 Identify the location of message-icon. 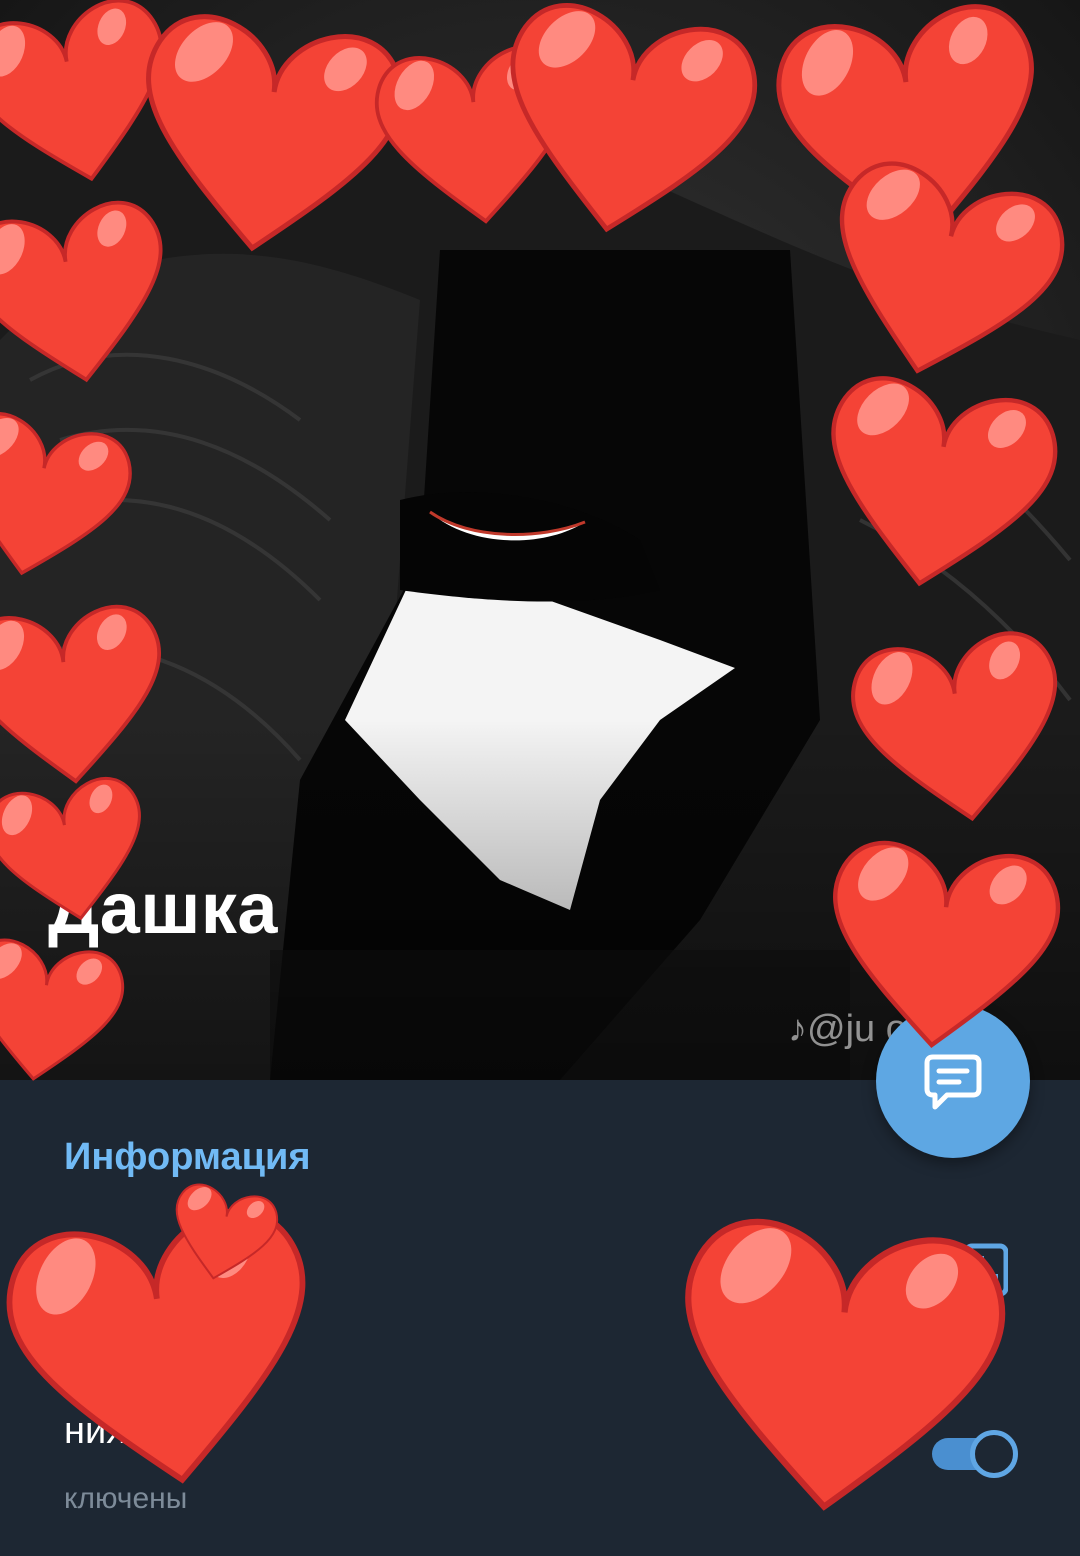
(953, 1082).